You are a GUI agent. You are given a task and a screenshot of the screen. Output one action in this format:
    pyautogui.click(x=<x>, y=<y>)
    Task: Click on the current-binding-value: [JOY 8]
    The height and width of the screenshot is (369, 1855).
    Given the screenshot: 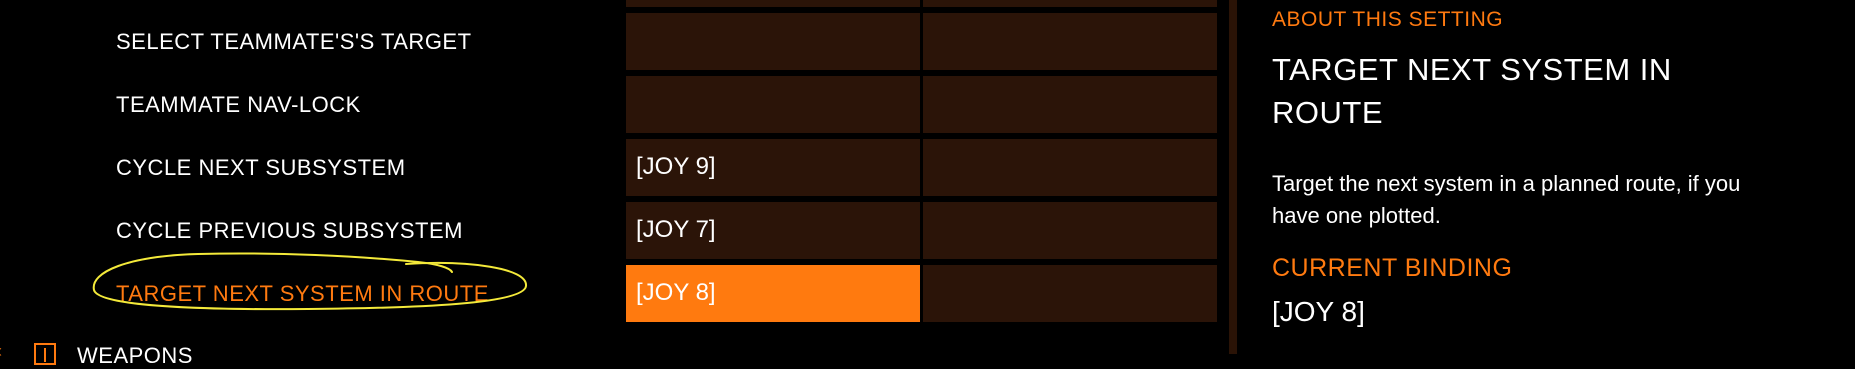 What is the action you would take?
    pyautogui.click(x=1318, y=311)
    